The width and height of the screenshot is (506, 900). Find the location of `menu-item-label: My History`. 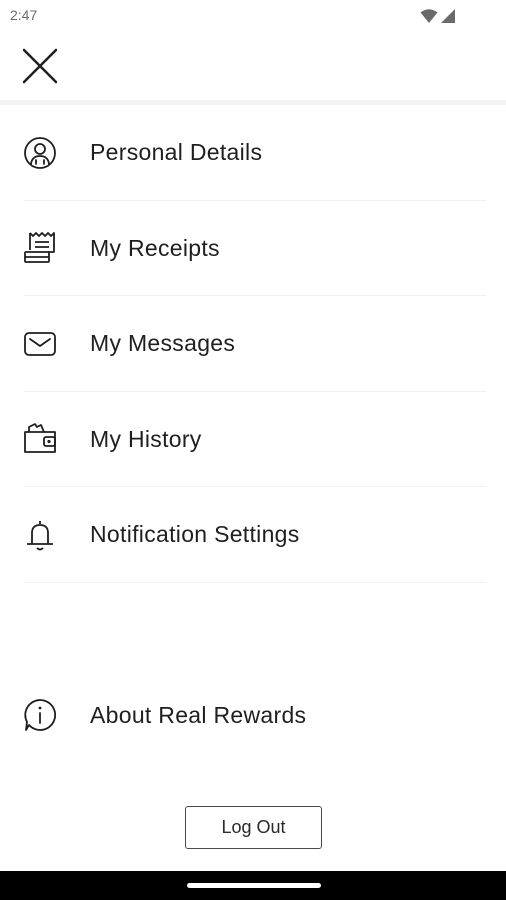

menu-item-label: My History is located at coordinates (146, 438).